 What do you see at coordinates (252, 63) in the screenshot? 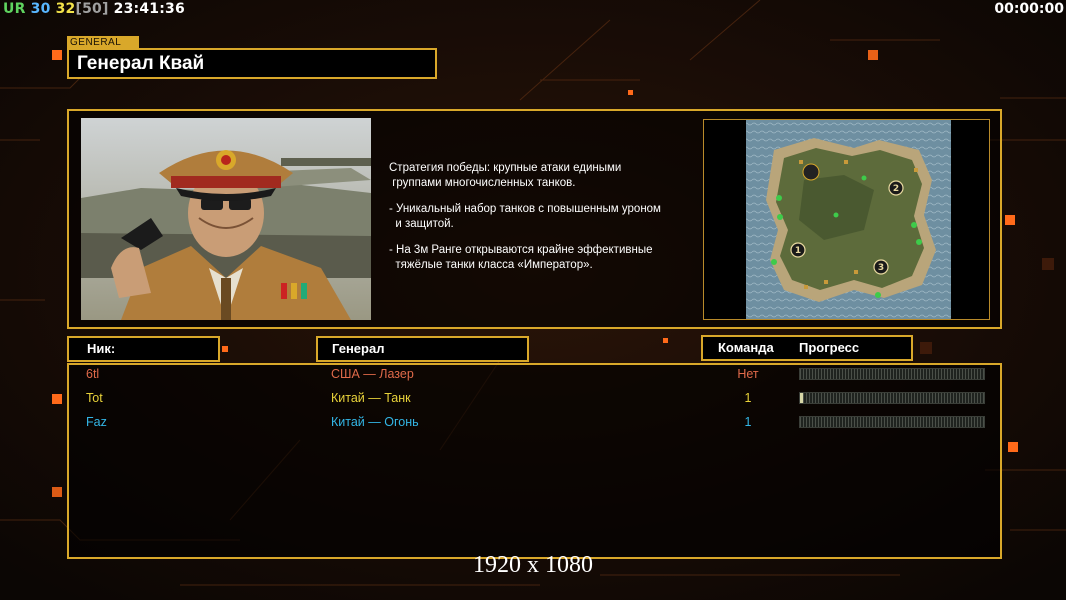
I see `general-name-title: Генерал Квай` at bounding box center [252, 63].